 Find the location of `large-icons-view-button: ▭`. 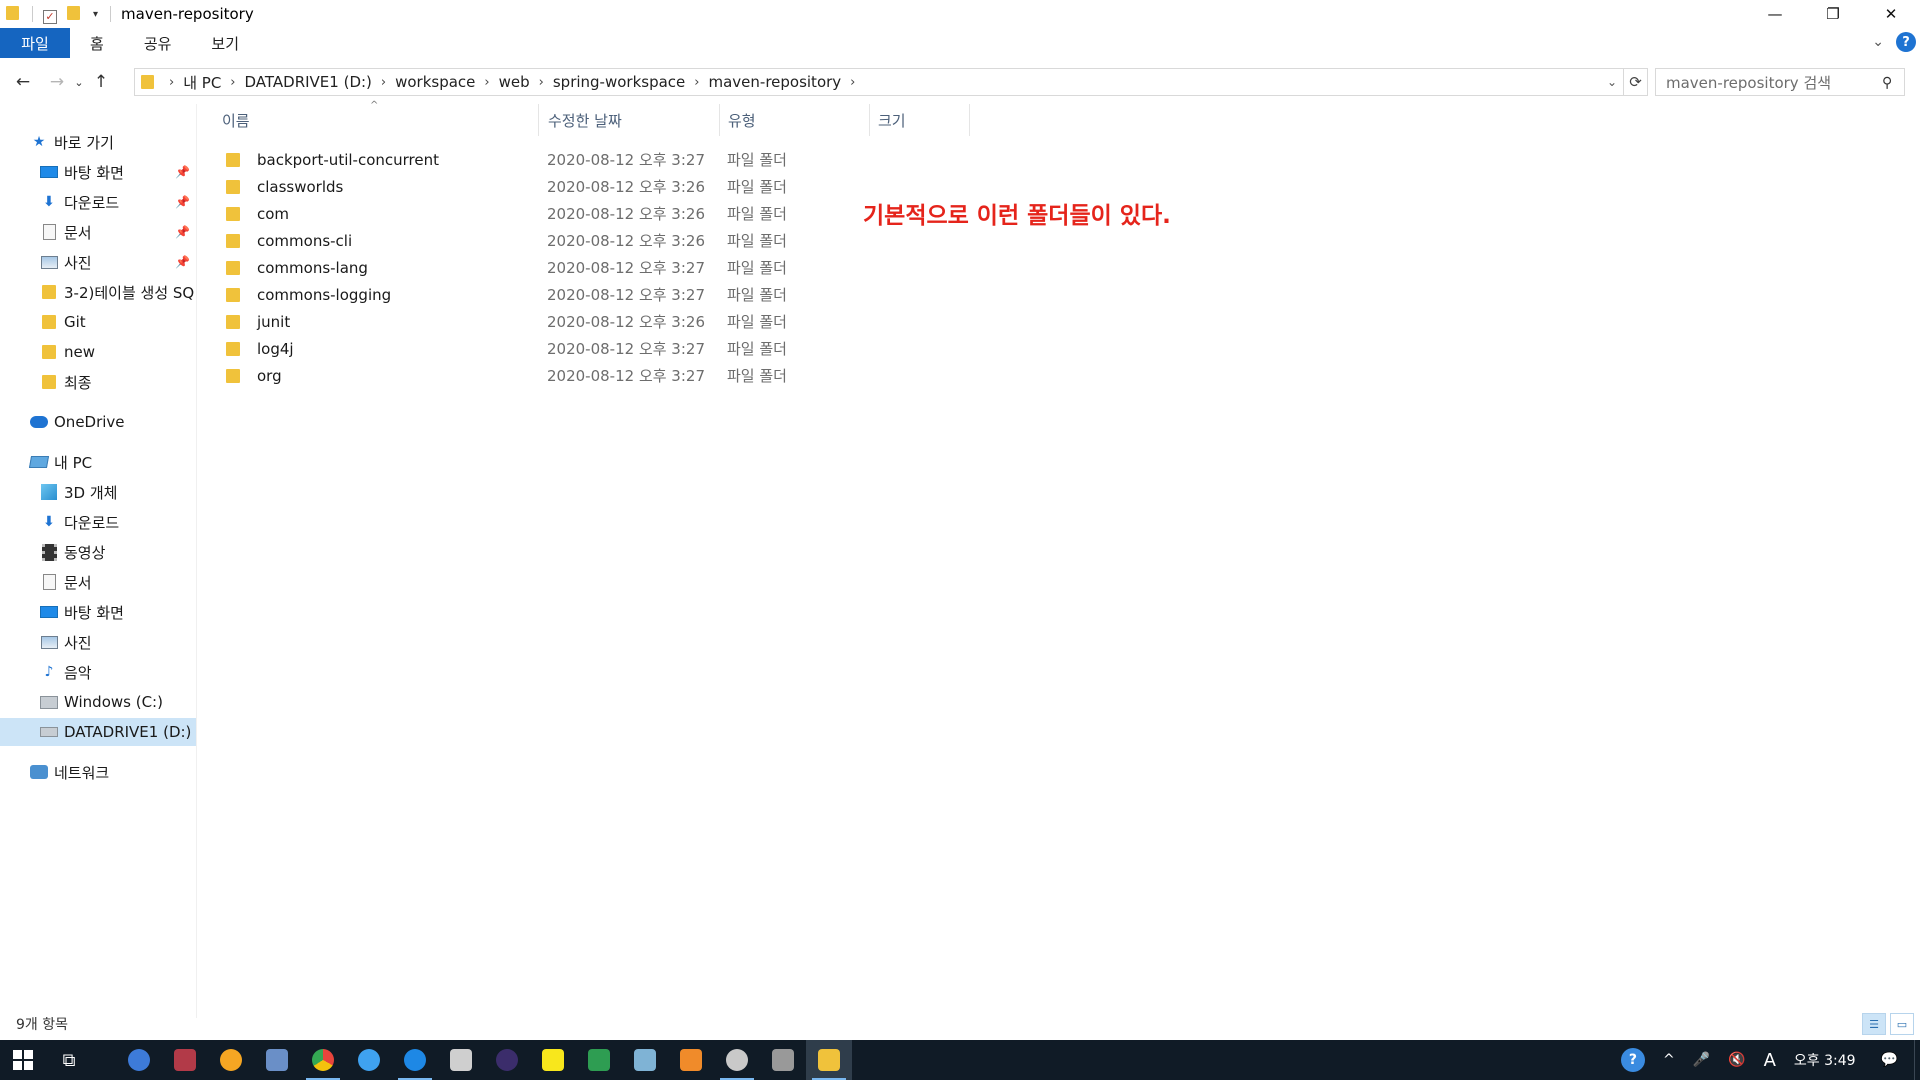

large-icons-view-button: ▭ is located at coordinates (1902, 1024).